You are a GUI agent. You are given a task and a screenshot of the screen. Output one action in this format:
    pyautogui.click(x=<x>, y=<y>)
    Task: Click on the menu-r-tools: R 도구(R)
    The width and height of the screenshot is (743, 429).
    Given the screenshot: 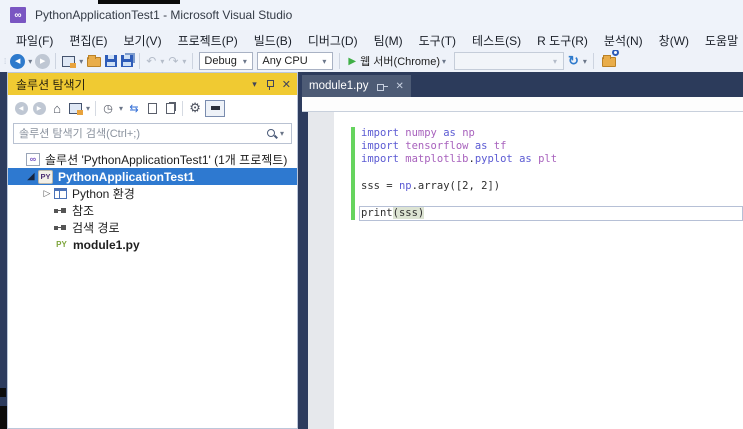 What is the action you would take?
    pyautogui.click(x=562, y=40)
    